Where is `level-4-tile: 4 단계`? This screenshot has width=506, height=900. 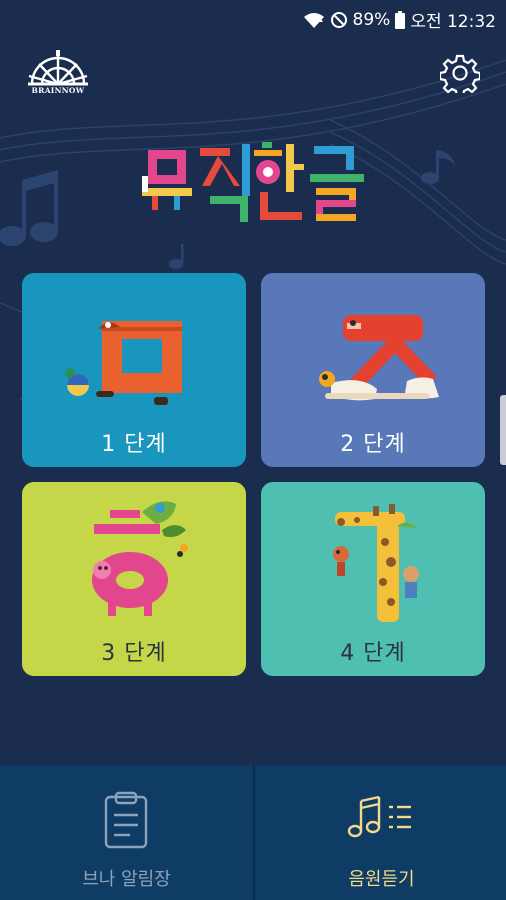
level-4-tile: 4 단계 is located at coordinates (373, 579).